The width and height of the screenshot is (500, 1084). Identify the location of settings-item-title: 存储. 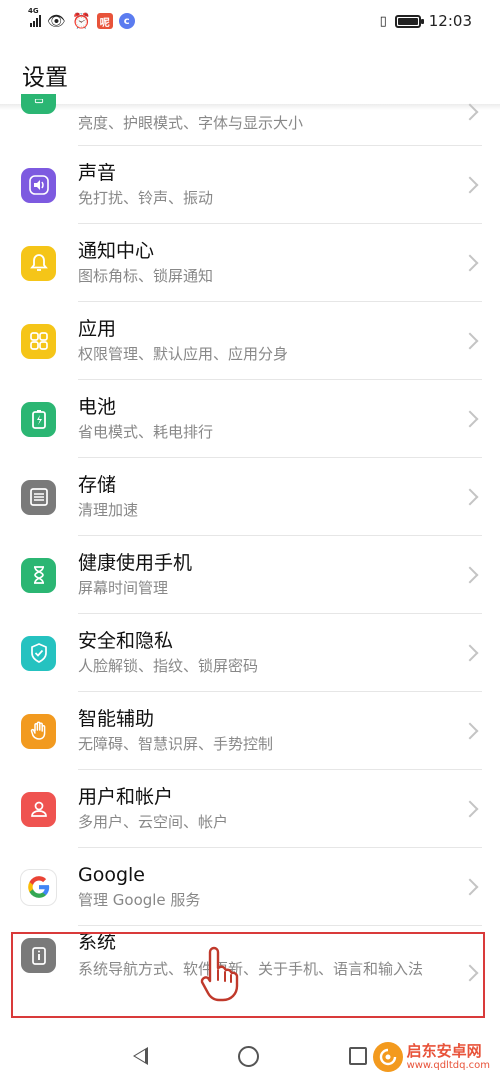
(97, 485).